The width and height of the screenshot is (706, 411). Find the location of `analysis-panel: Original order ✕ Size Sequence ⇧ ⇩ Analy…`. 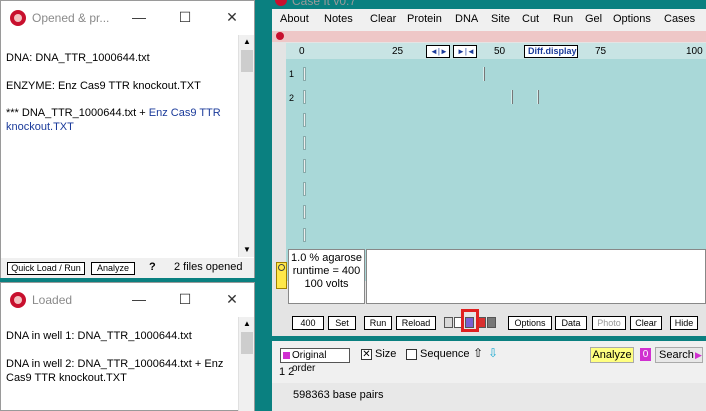

analysis-panel: Original order ✕ Size Sequence ⇧ ⇩ Analy… is located at coordinates (489, 376).